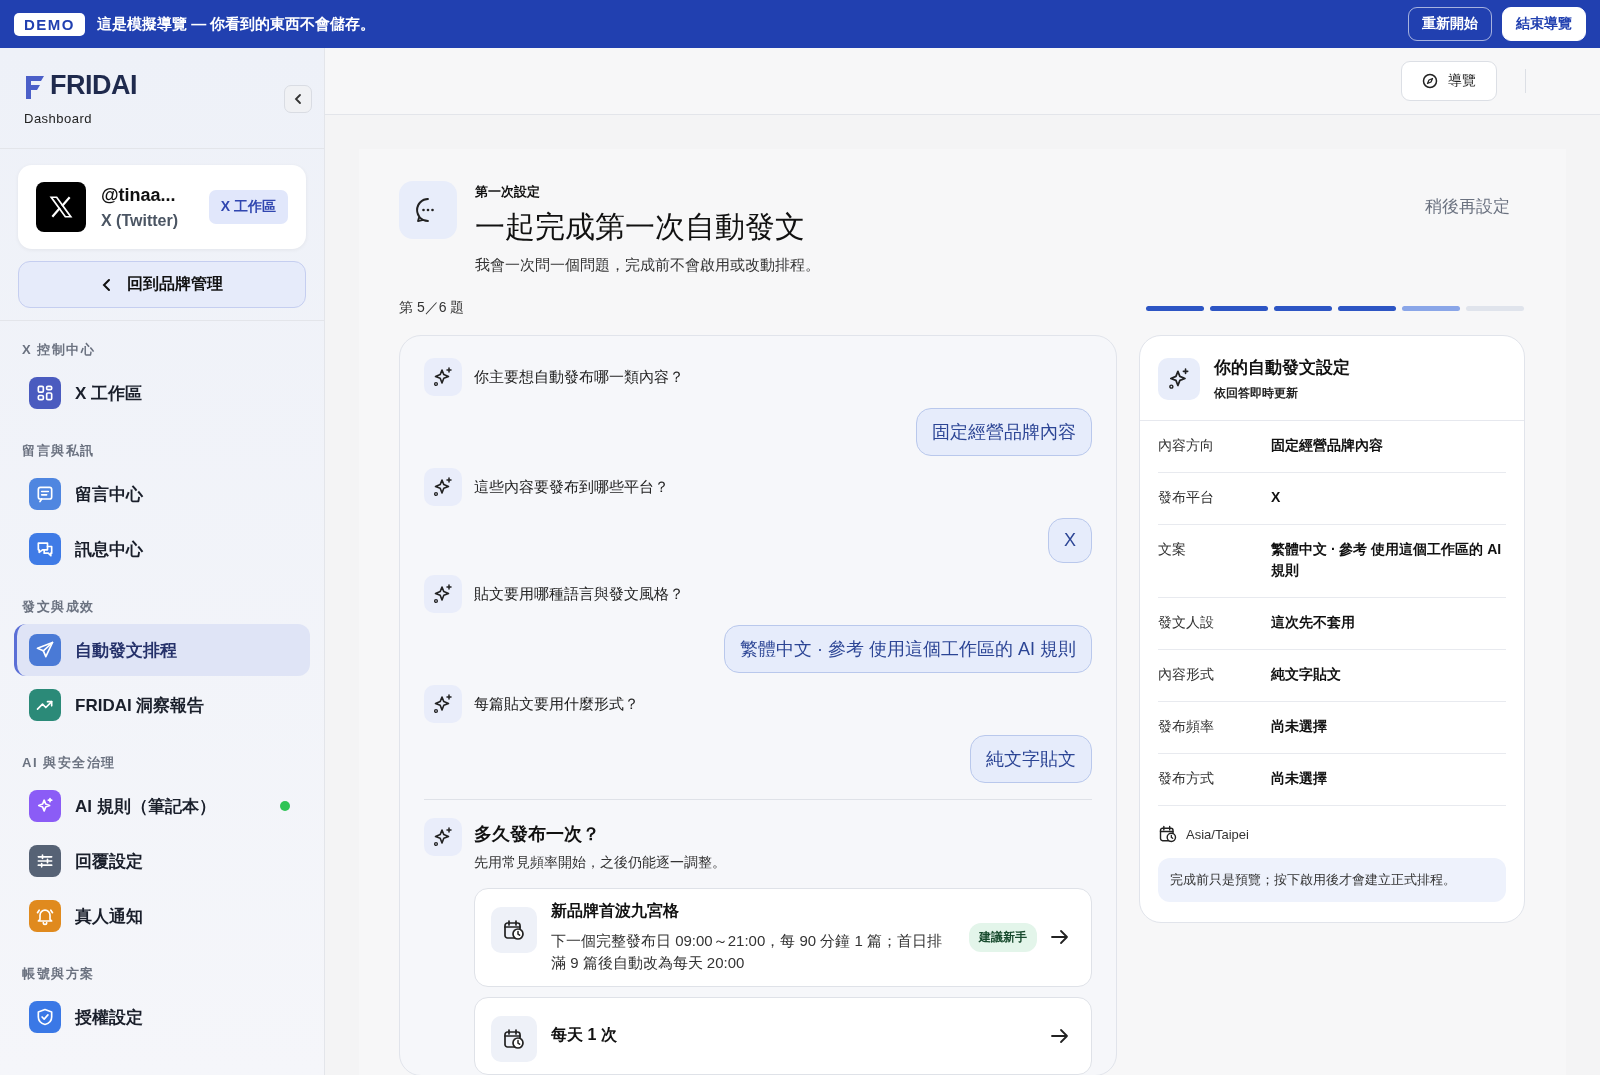 Image resolution: width=1600 pixels, height=1075 pixels. I want to click on setting-label: 文案, so click(1172, 550).